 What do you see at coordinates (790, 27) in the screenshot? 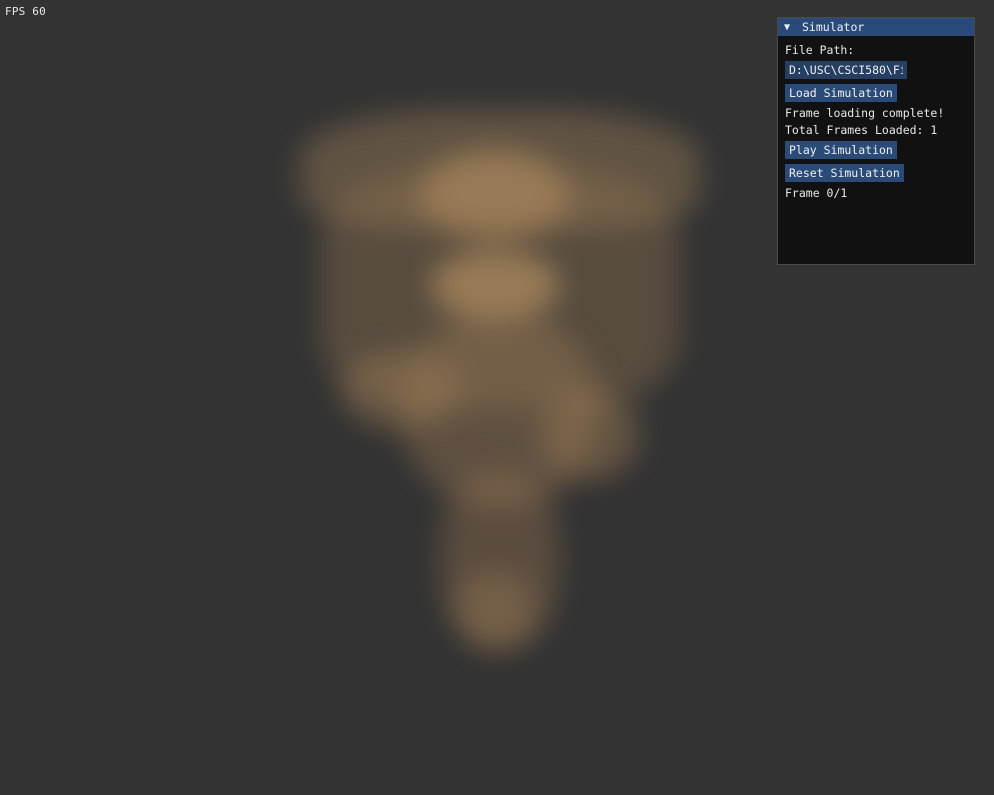
I see `collapse-triangle-icon: ▼` at bounding box center [790, 27].